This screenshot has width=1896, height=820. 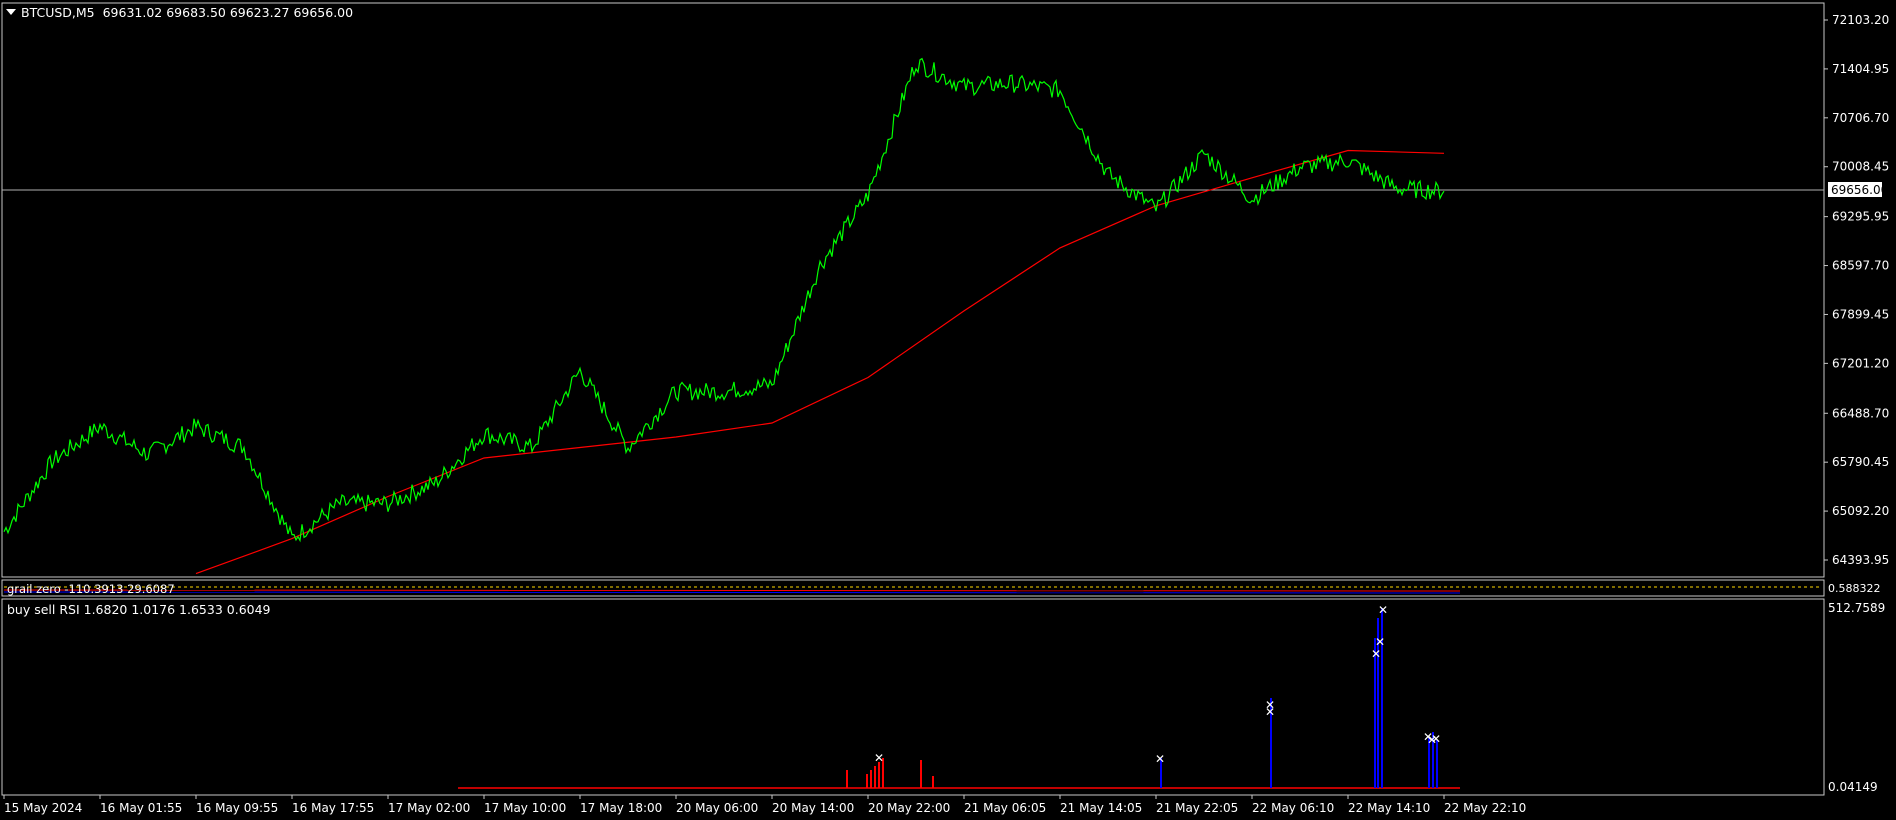 What do you see at coordinates (429, 808) in the screenshot?
I see `time-tick-label: 17 May 02:00` at bounding box center [429, 808].